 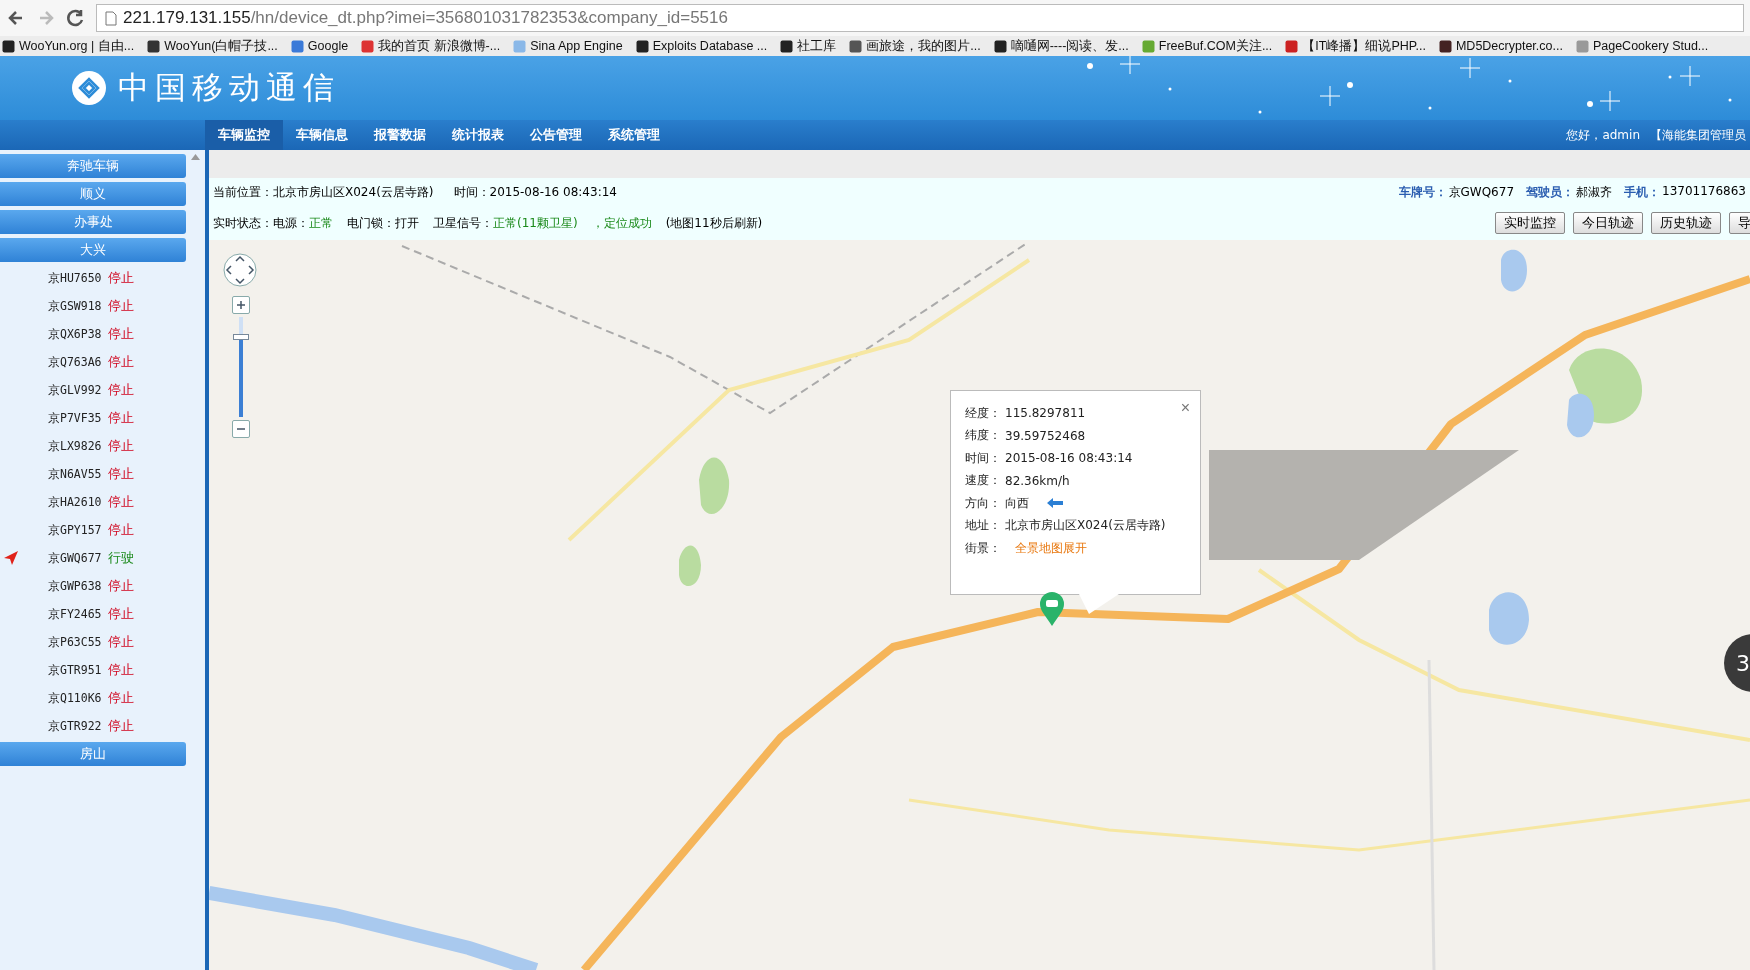 I want to click on bookmark: 社工库, so click(x=808, y=46).